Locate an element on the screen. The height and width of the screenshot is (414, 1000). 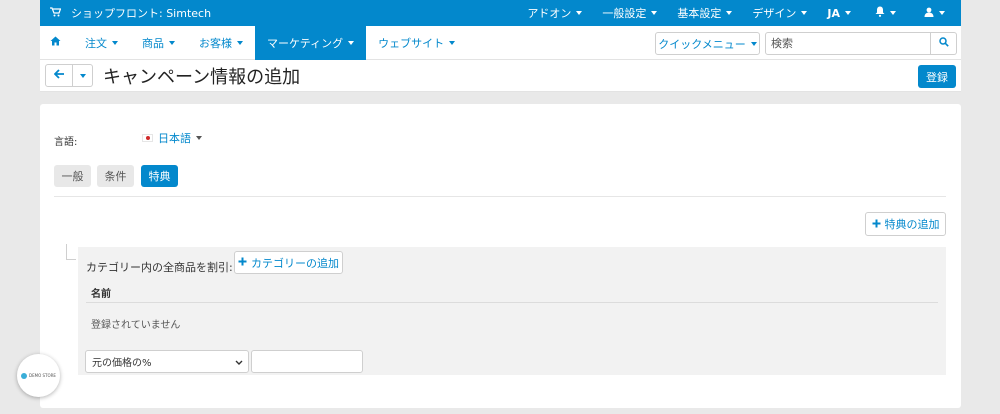
bell-icon is located at coordinates (880, 13).